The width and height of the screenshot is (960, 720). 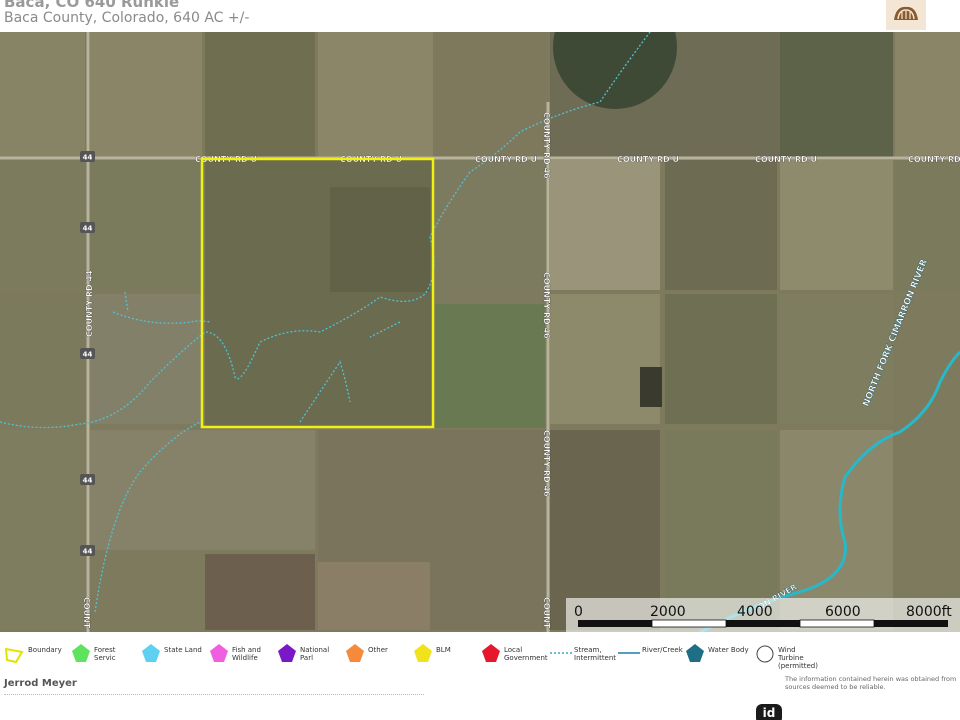 I want to click on stream-intermittent-icon, so click(x=561, y=653).